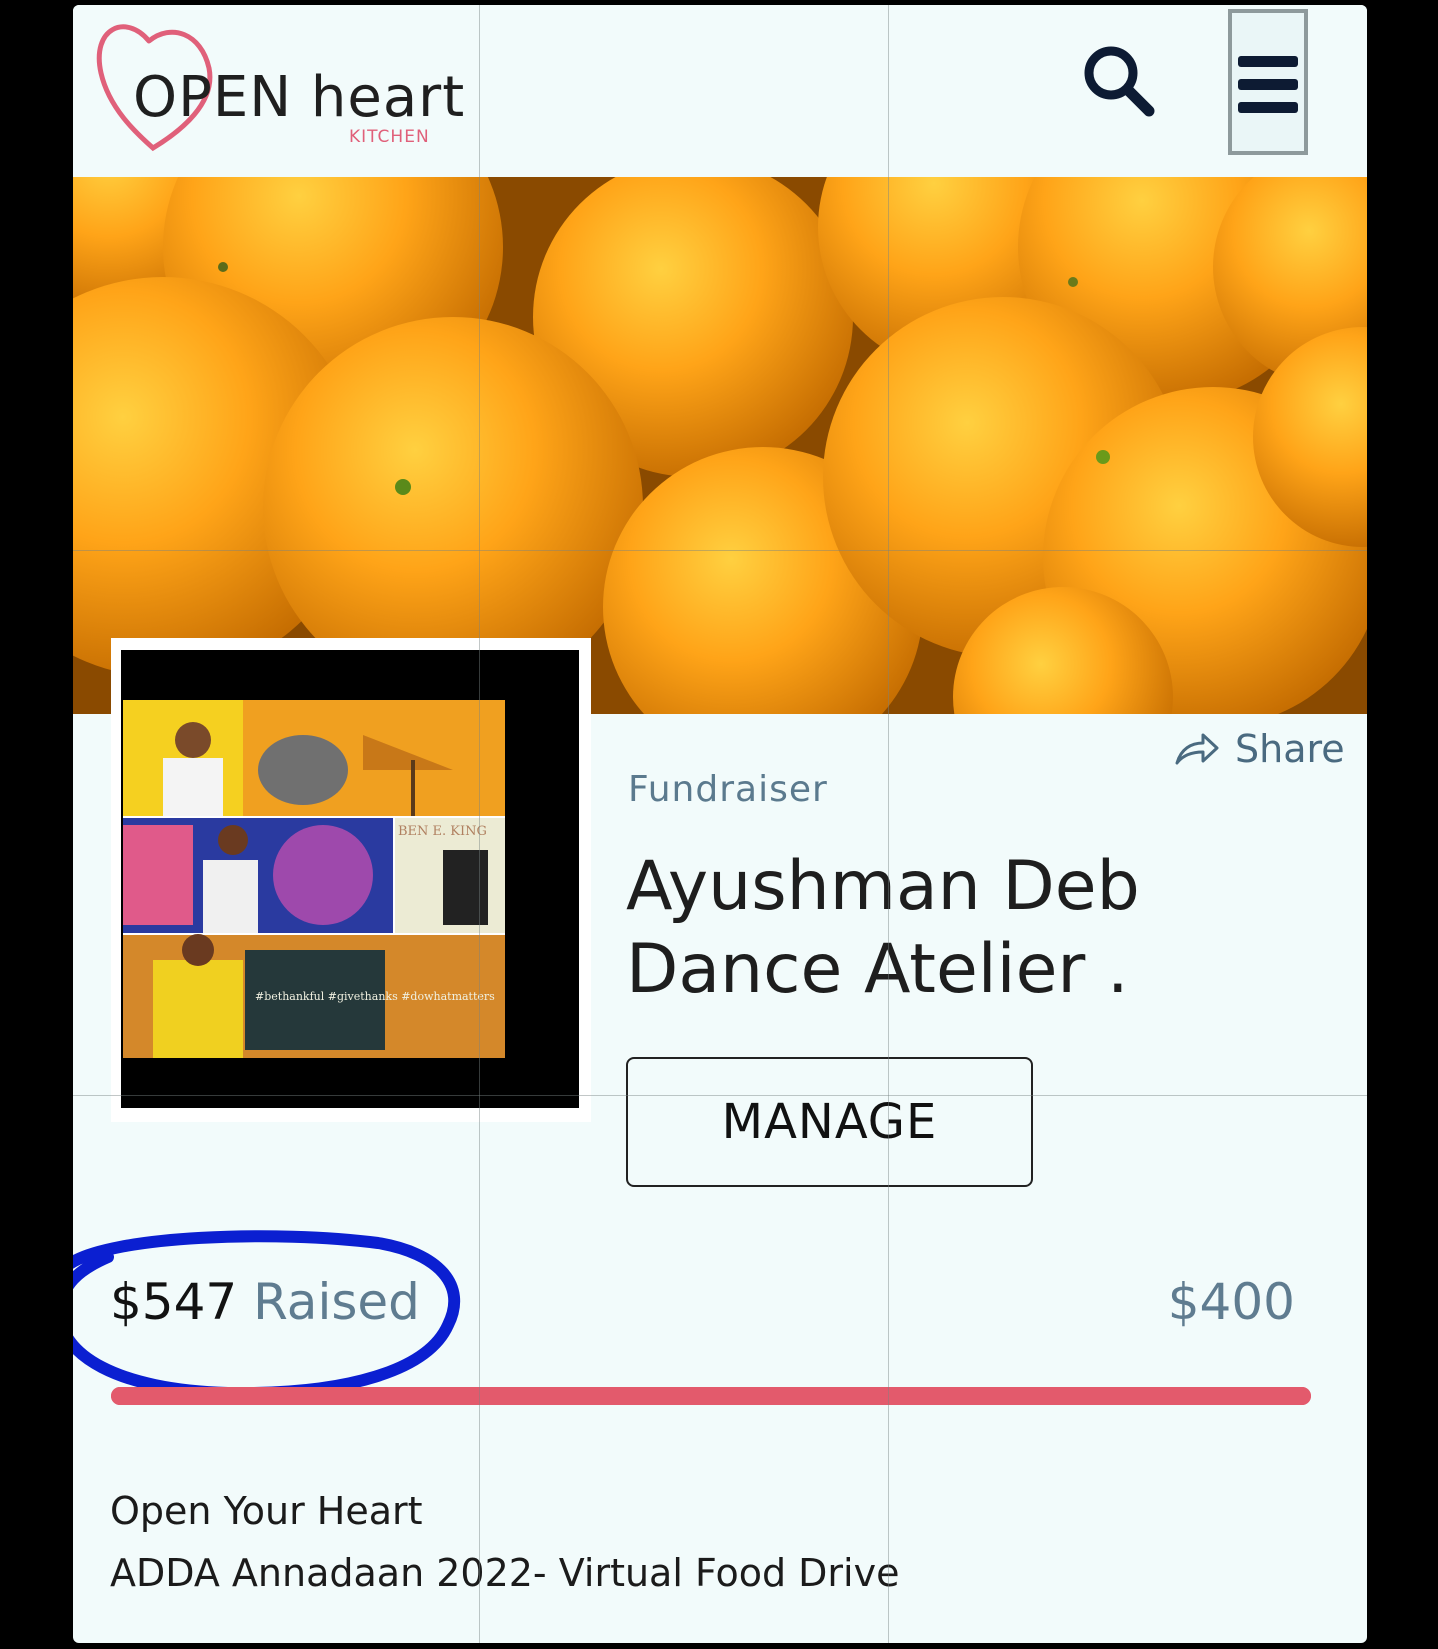  What do you see at coordinates (829, 1122) in the screenshot?
I see `manage-button: MANAGE` at bounding box center [829, 1122].